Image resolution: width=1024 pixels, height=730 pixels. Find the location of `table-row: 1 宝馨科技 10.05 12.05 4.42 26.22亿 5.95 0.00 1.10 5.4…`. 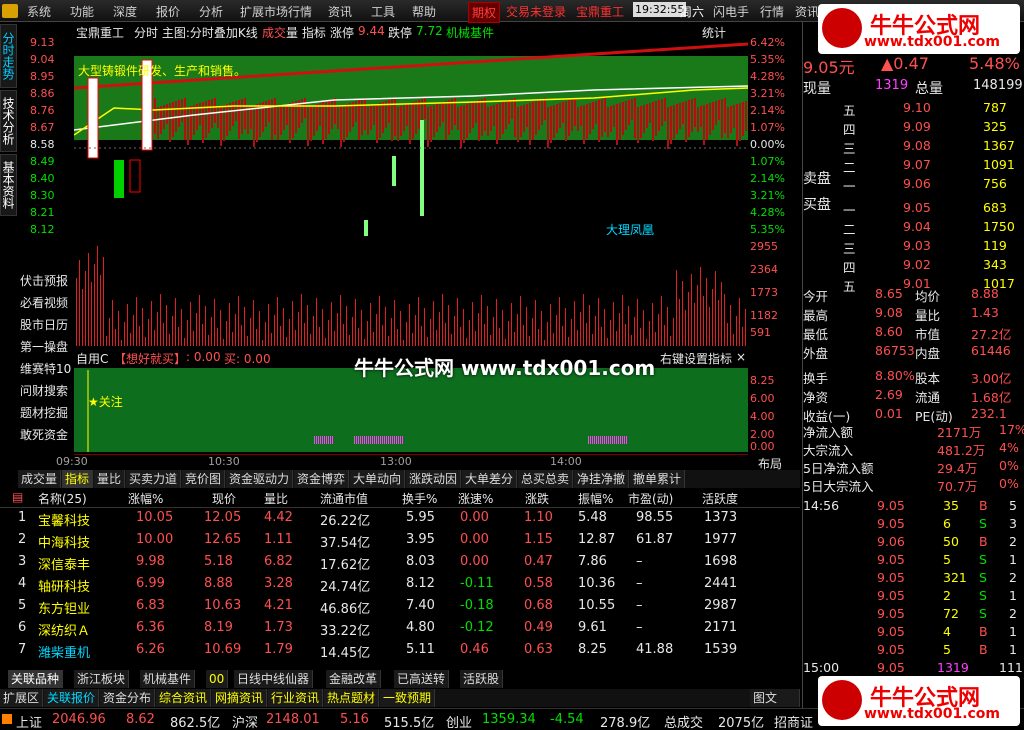

table-row: 1 宝馨科技 10.05 12.05 4.42 26.22亿 5.95 0.00 1.10 5.4… is located at coordinates (400, 520).